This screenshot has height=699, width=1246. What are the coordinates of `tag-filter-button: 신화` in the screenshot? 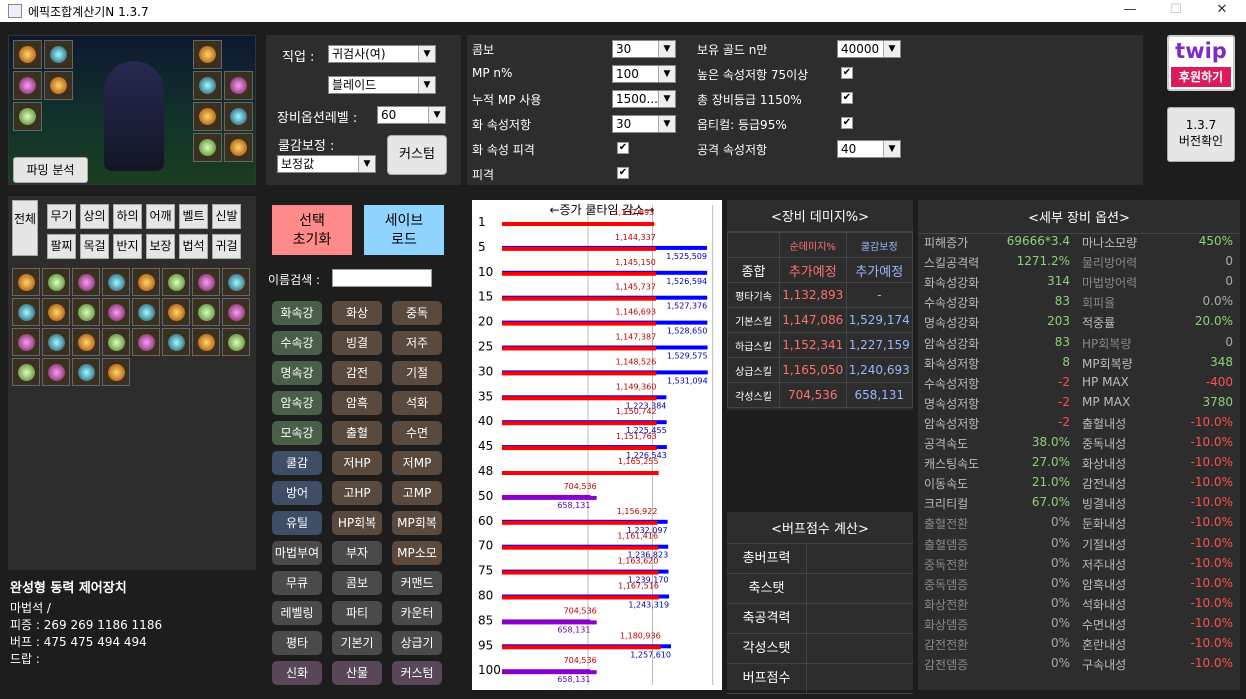 It's located at (297, 673).